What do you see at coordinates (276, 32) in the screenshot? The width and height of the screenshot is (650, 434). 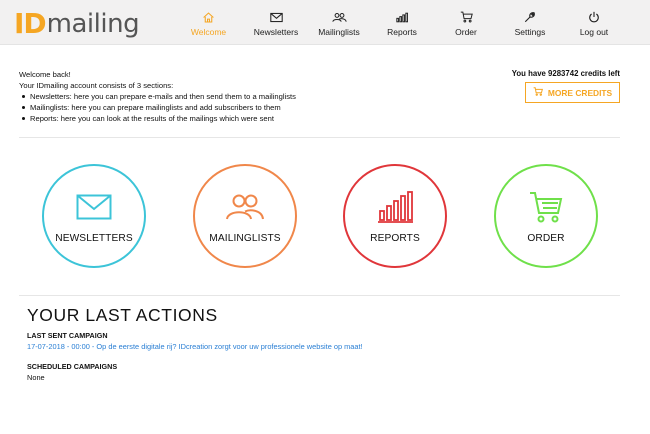 I see `nav-newsletters-label: Newsletters` at bounding box center [276, 32].